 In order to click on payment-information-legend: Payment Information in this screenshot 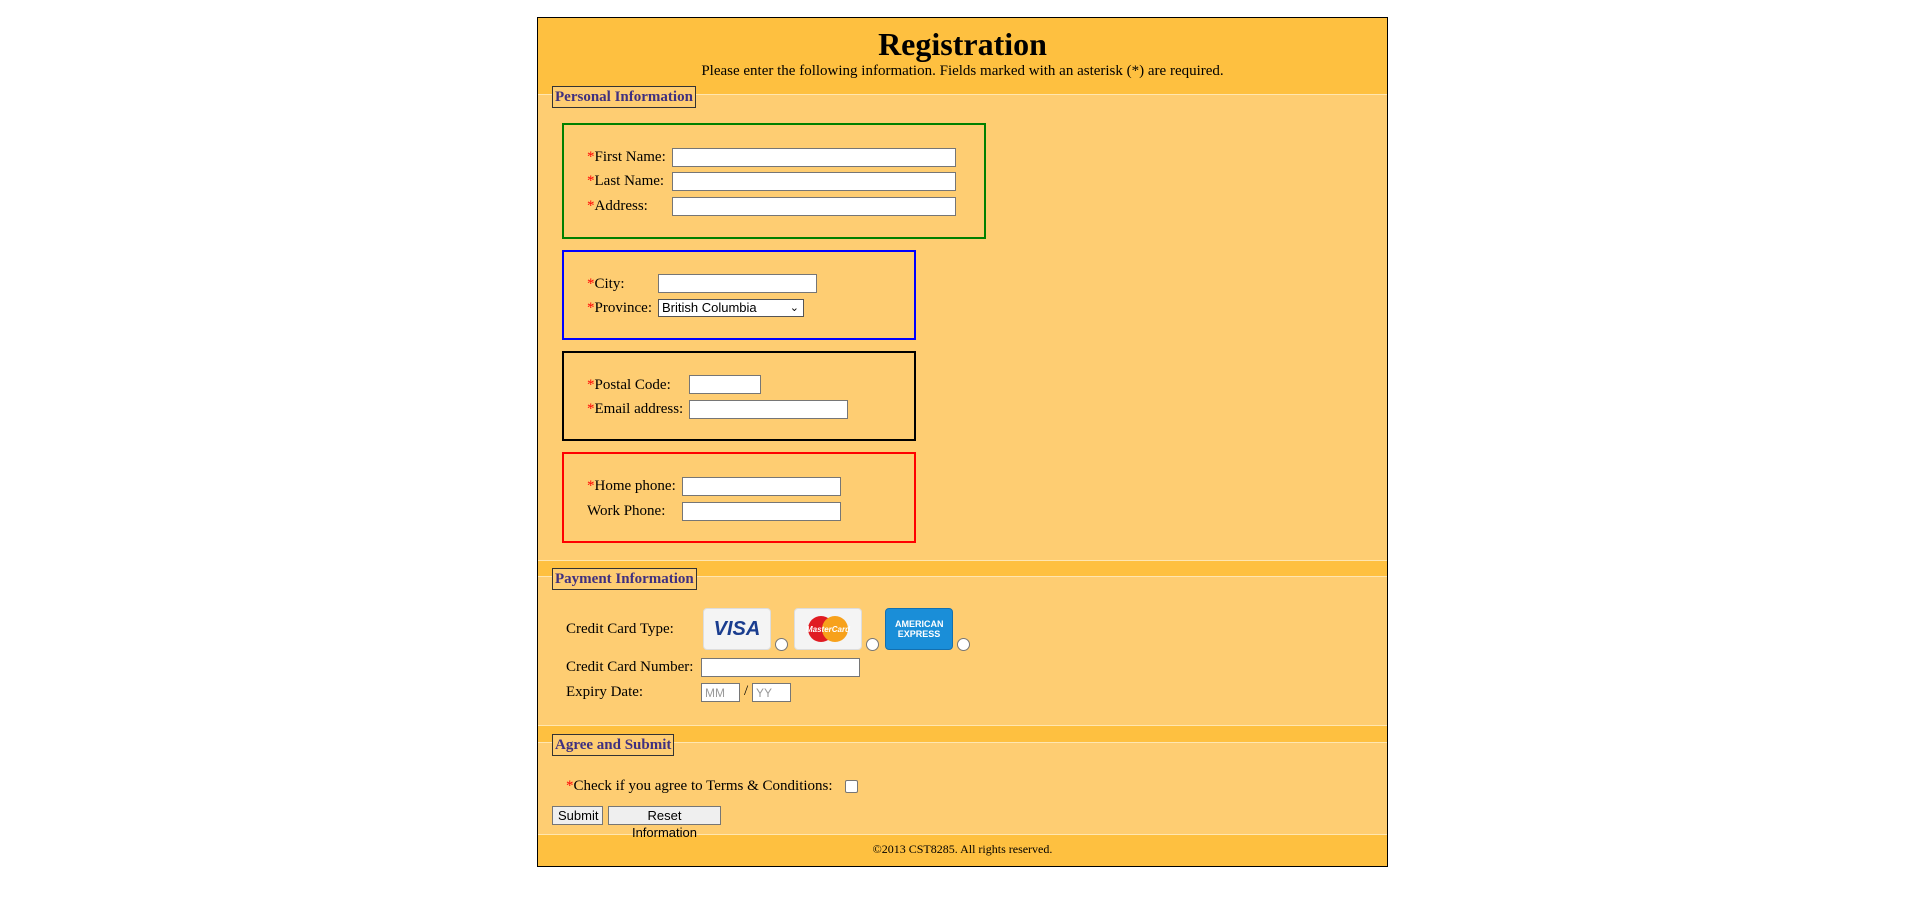, I will do `click(624, 579)`.